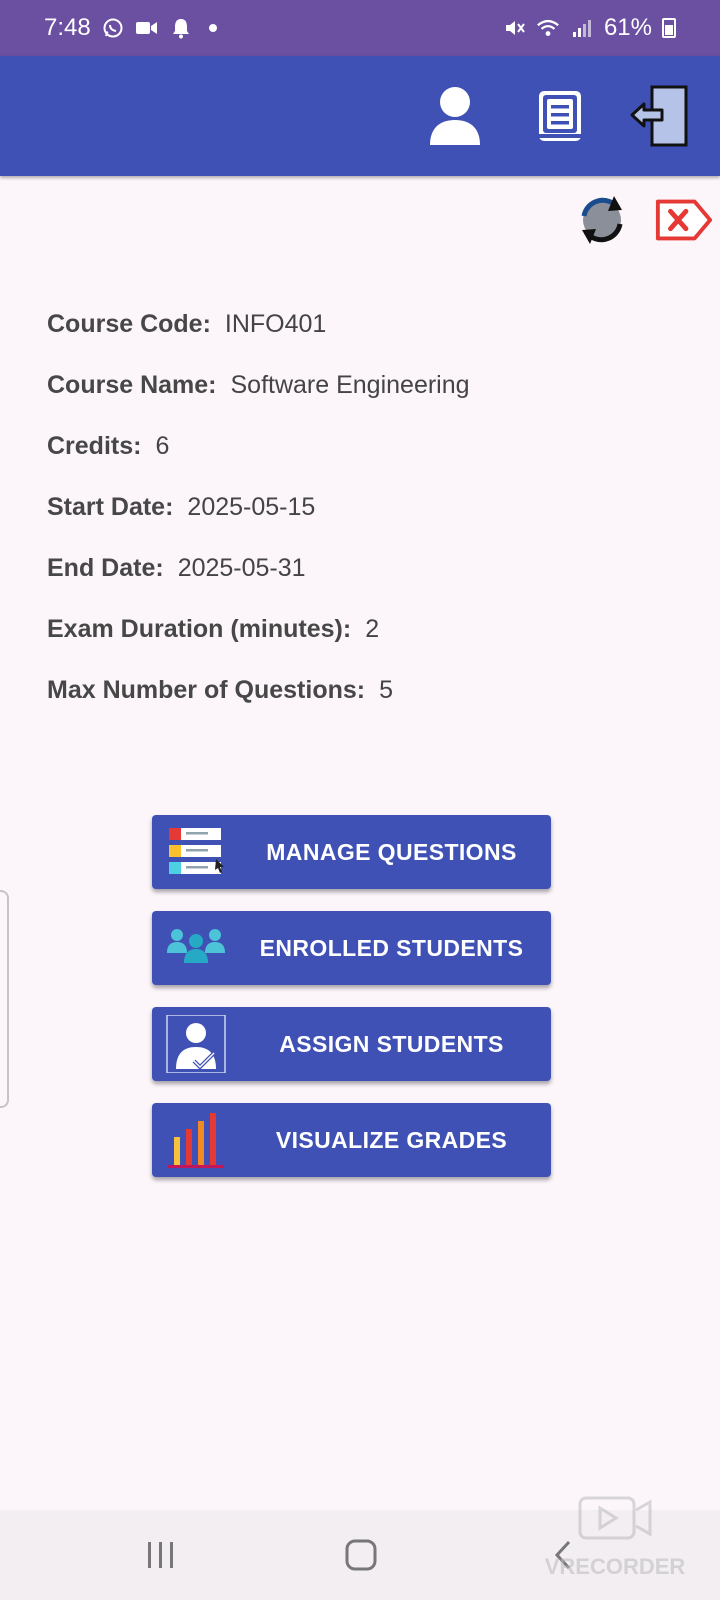 This screenshot has width=720, height=1600. I want to click on manage-questions-button: MANAGE QUESTIONS, so click(351, 852).